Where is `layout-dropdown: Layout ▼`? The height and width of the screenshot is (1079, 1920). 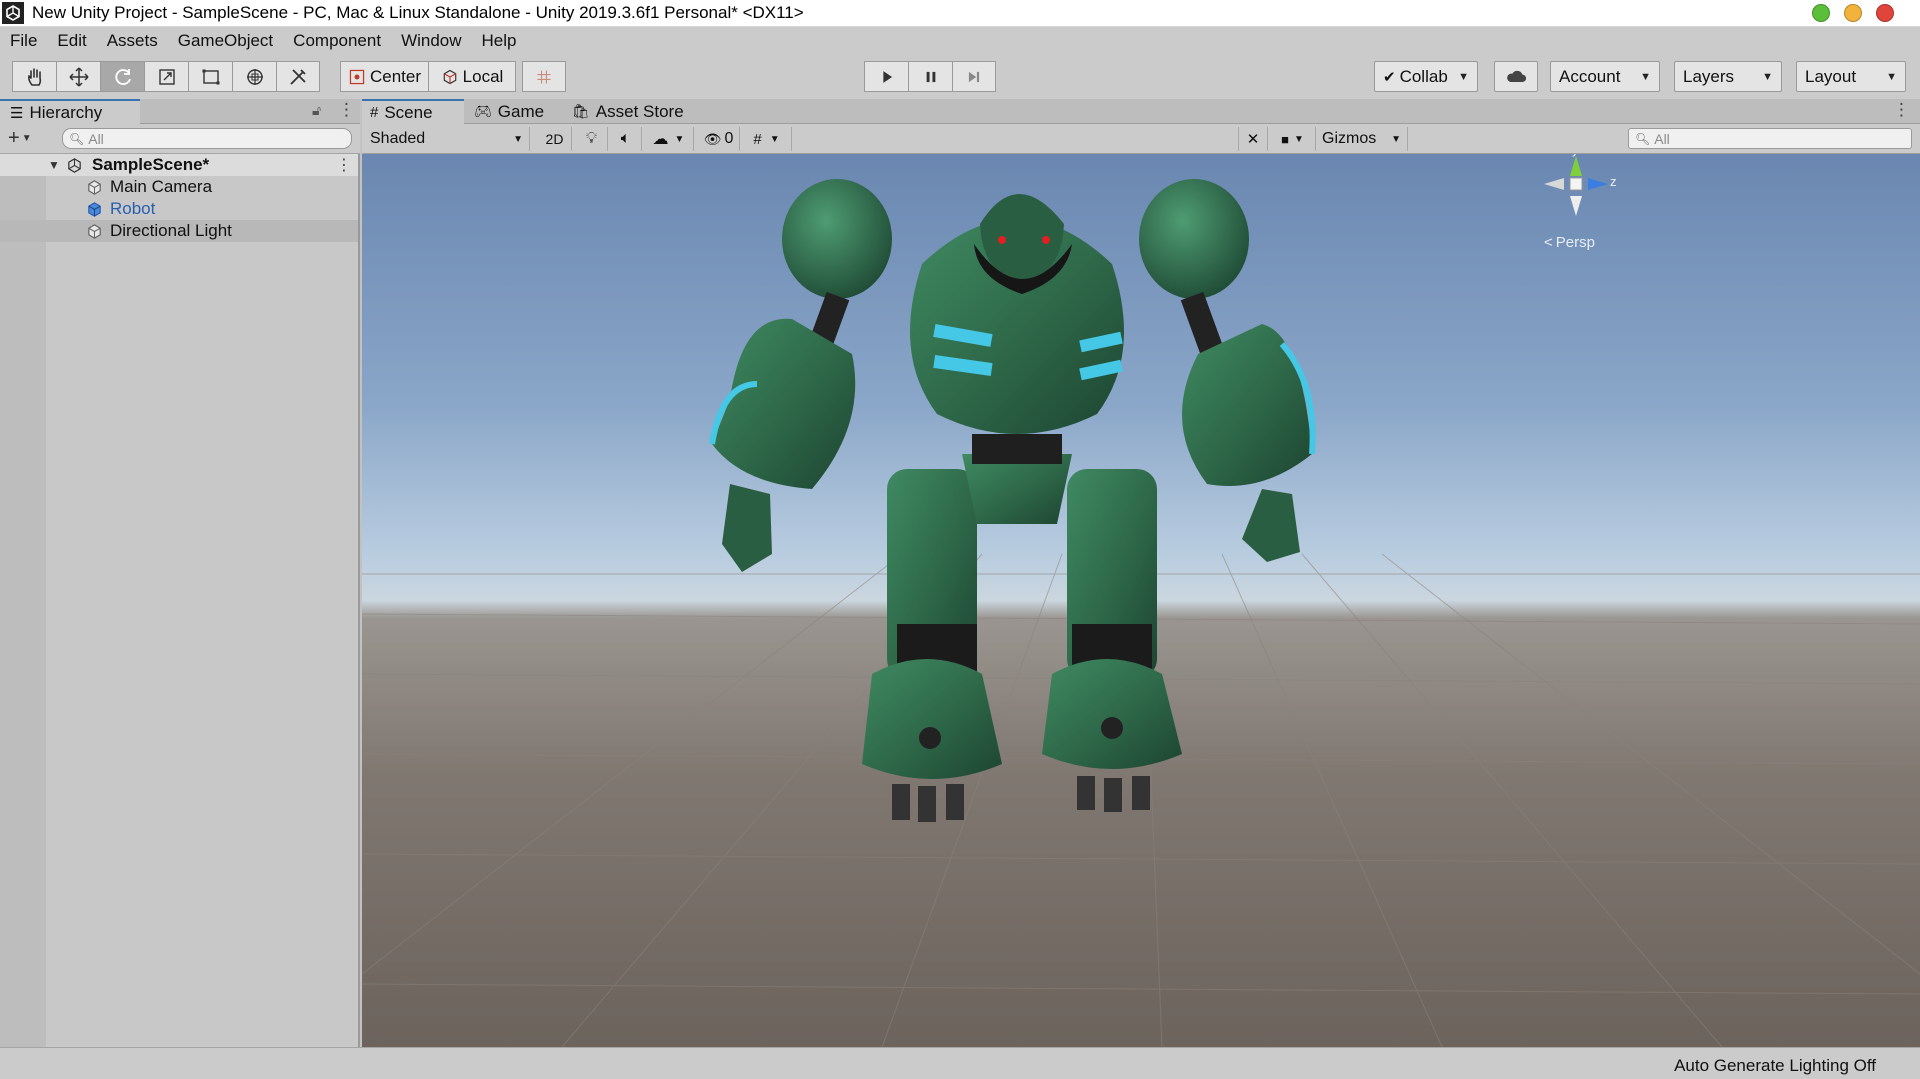 layout-dropdown: Layout ▼ is located at coordinates (1851, 76).